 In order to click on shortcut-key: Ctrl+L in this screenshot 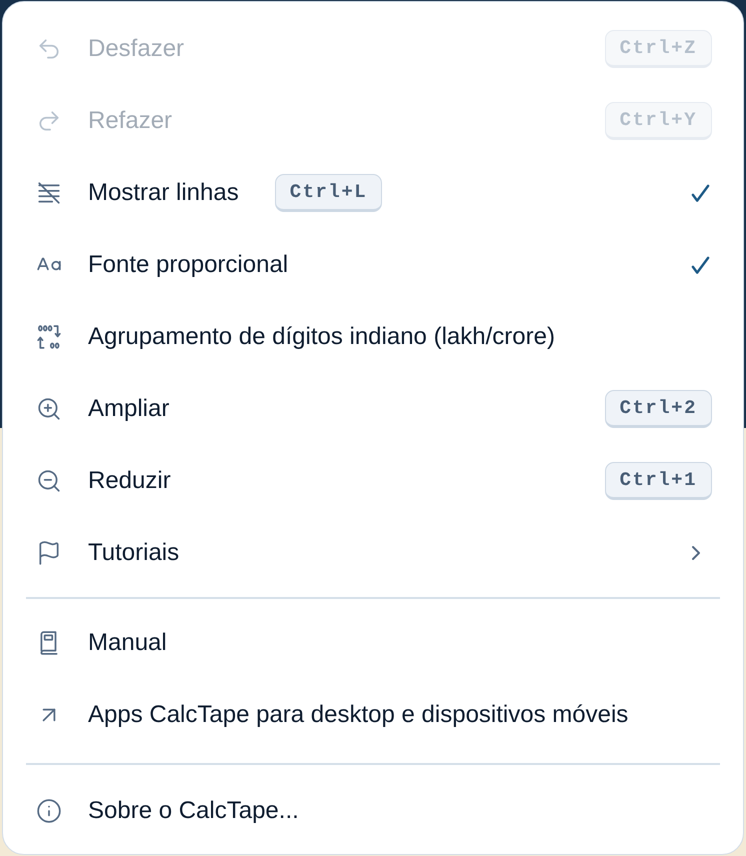, I will do `click(328, 193)`.